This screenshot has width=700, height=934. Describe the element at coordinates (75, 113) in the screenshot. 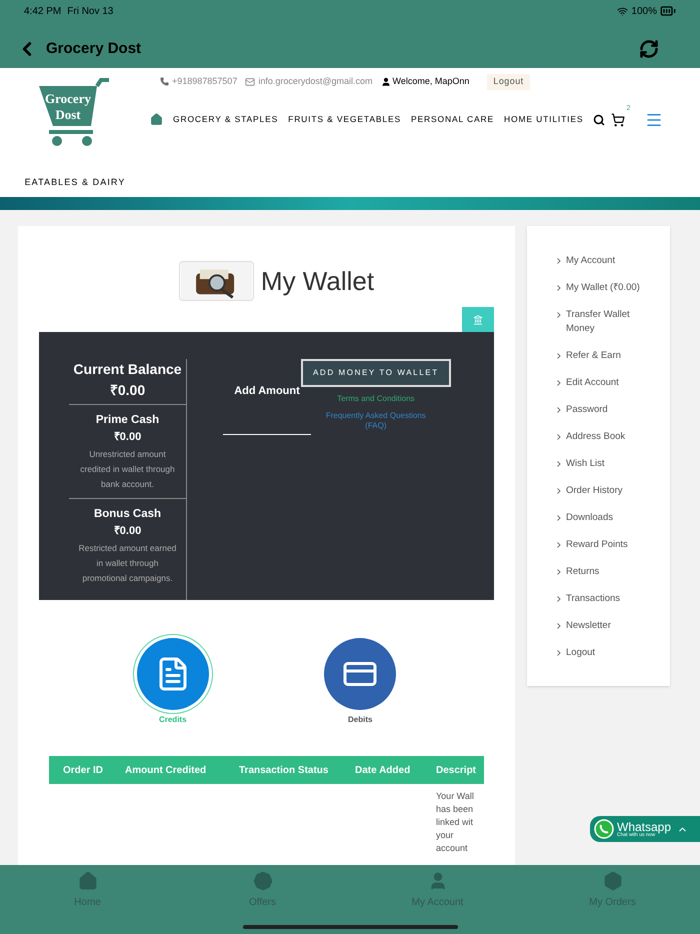

I see `cart-logo: Grocery Dost` at that location.